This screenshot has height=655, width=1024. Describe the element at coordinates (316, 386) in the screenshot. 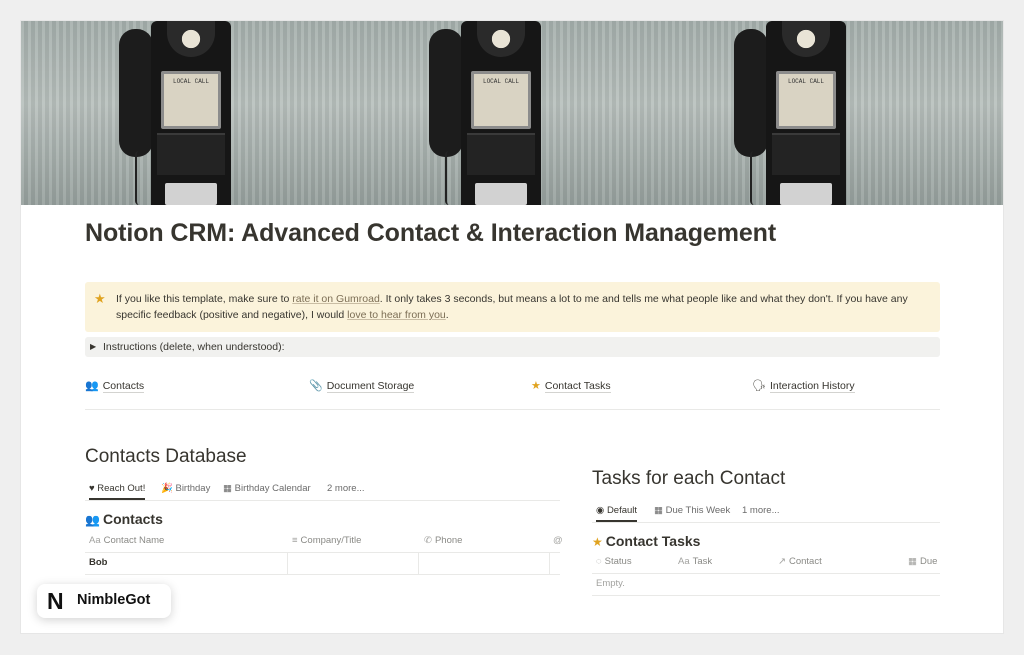

I see `paperclip-icon: 📎` at that location.